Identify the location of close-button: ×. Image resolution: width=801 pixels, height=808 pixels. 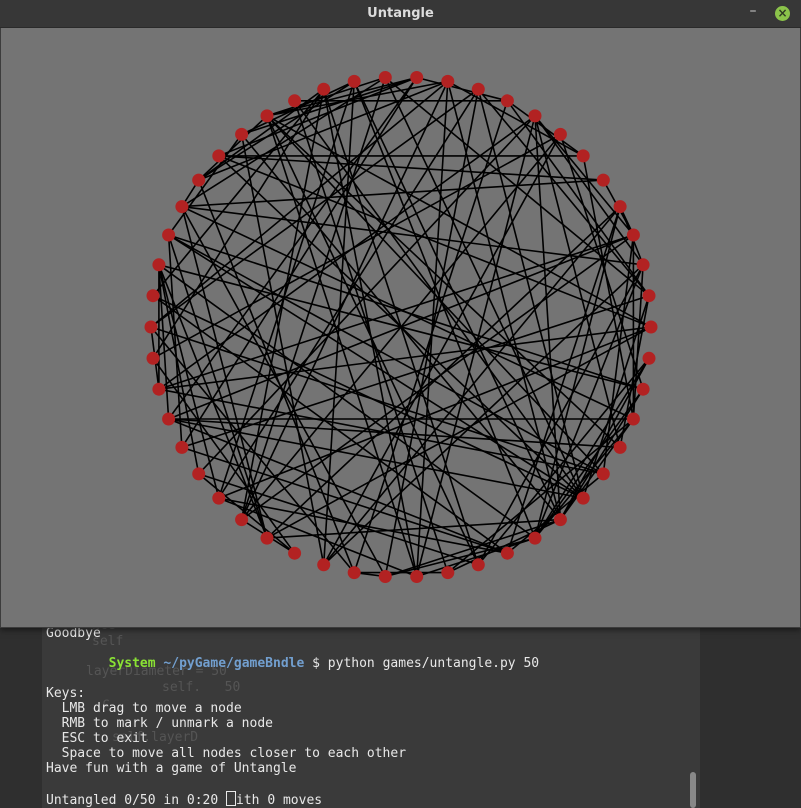
(782, 13).